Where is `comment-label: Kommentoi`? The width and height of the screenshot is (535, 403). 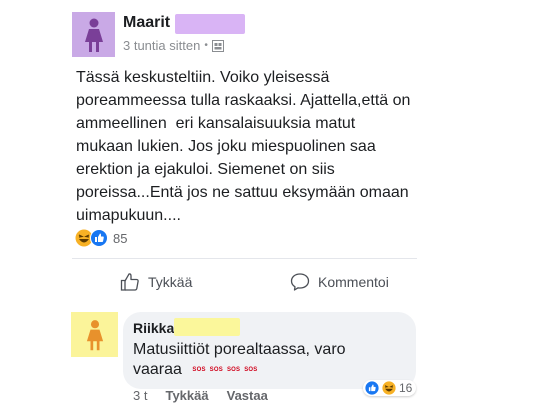 comment-label: Kommentoi is located at coordinates (353, 282).